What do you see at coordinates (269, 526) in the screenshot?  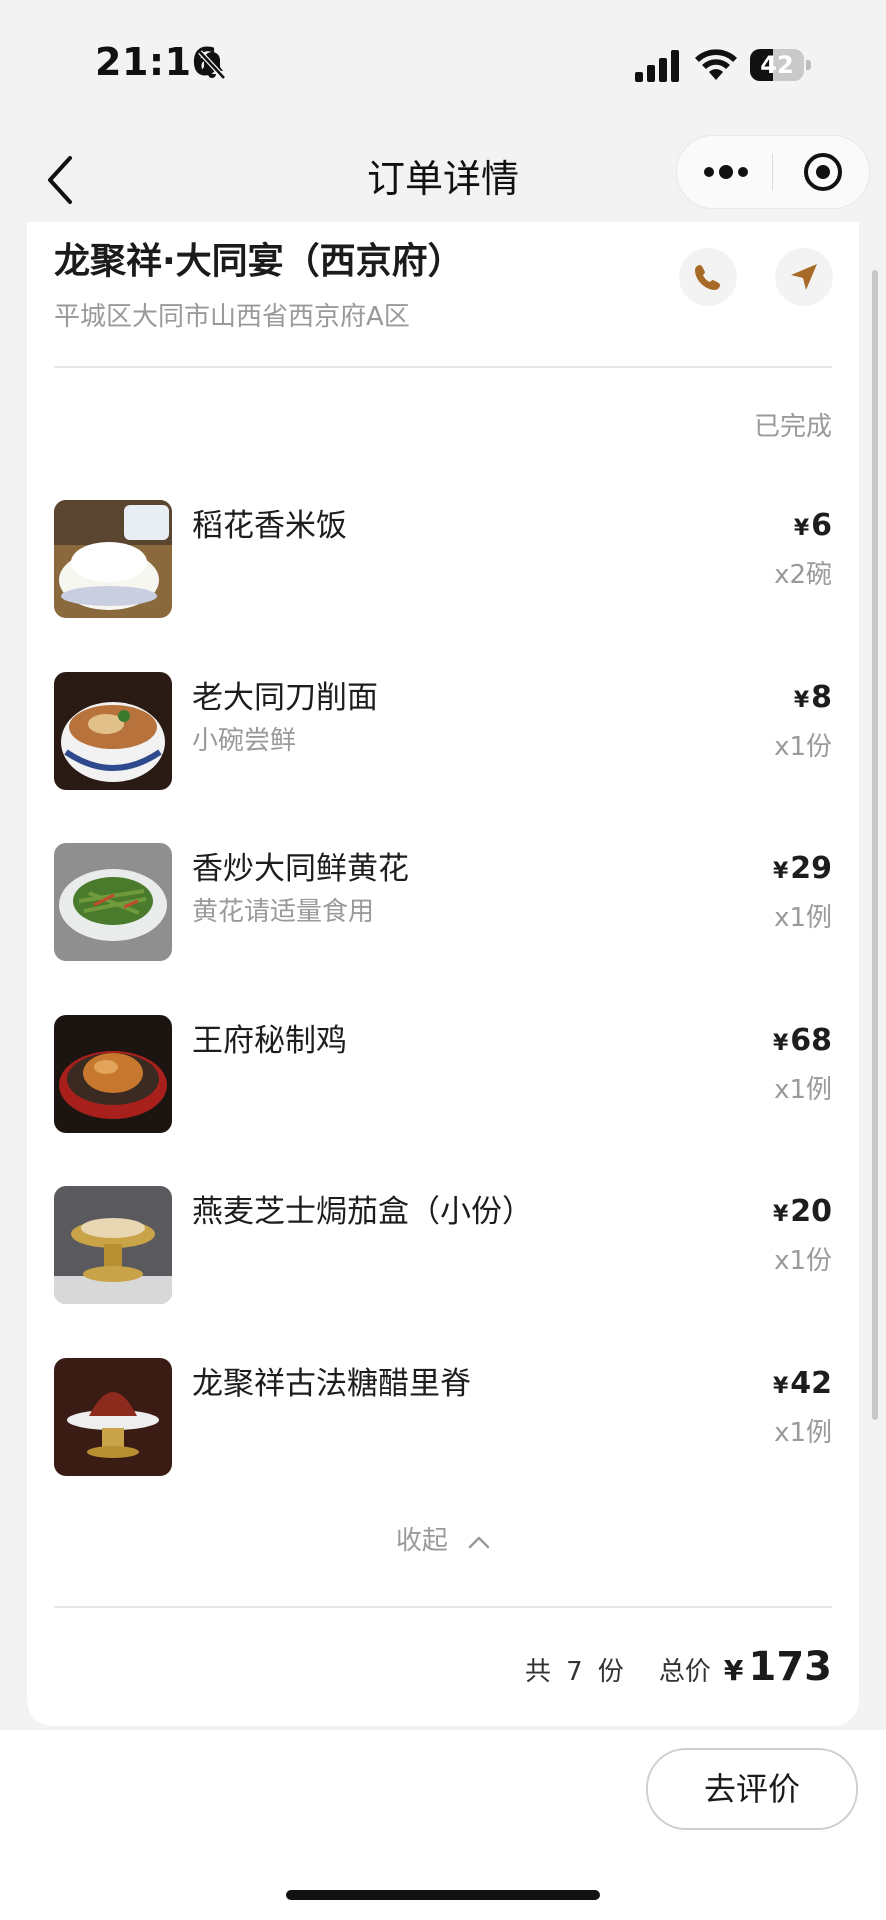 I see `dish-name: 稻花香米饭` at bounding box center [269, 526].